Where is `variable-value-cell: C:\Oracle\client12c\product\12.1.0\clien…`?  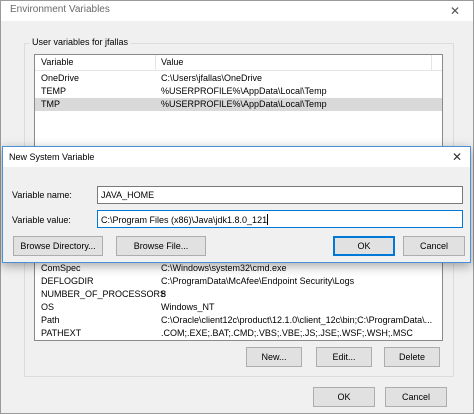
variable-value-cell: C:\Oracle\client12c\product\12.1.0\clien… is located at coordinates (297, 320).